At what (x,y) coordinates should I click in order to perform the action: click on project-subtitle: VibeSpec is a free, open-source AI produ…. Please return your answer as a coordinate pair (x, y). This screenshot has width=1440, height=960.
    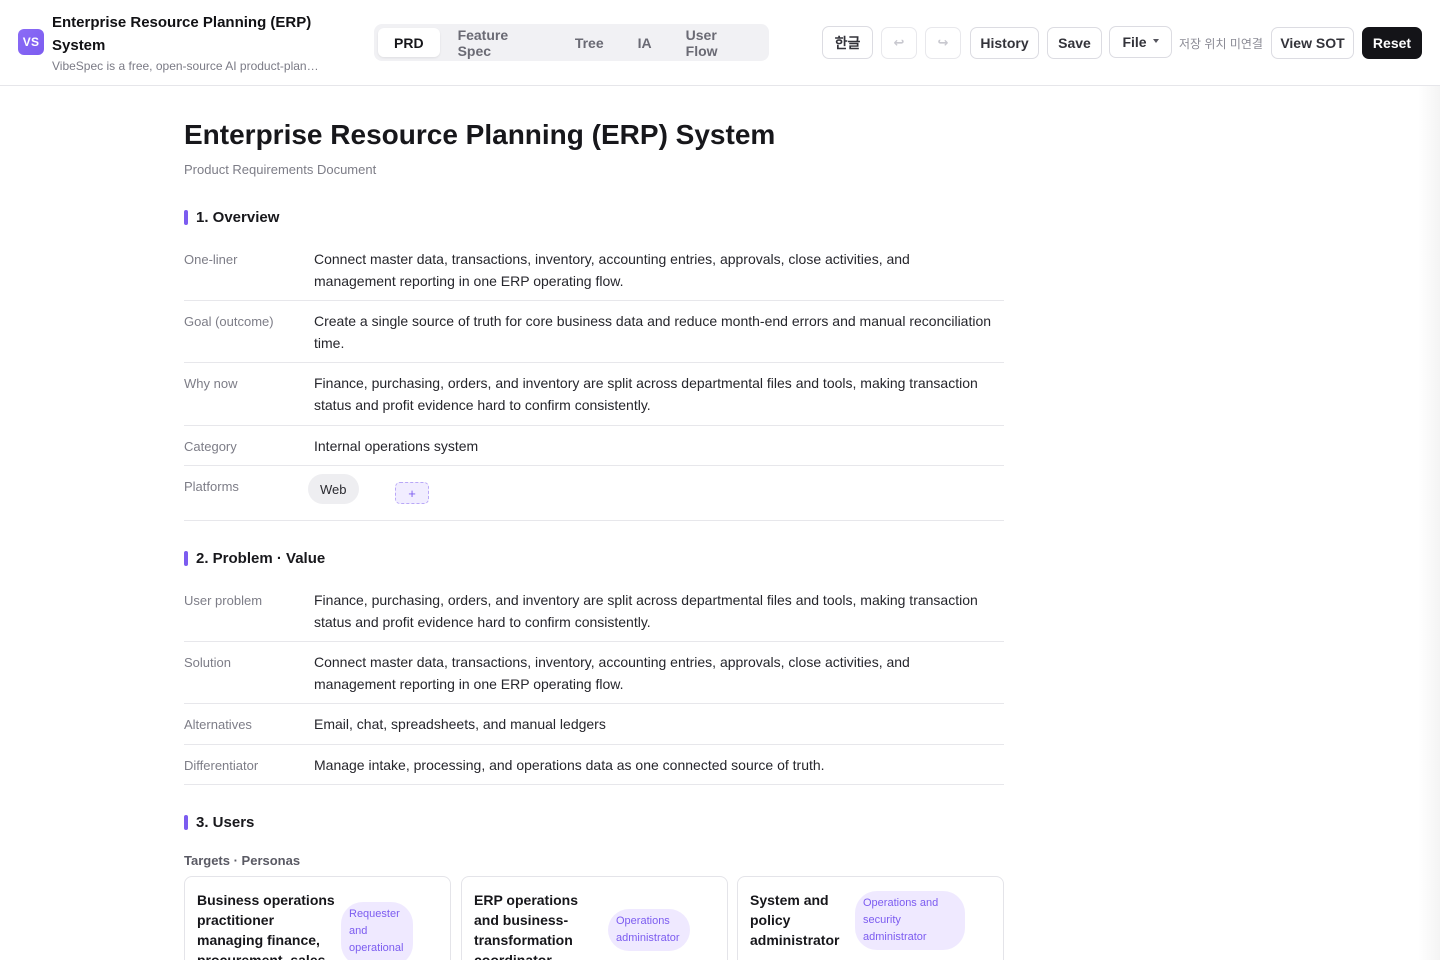
    Looking at the image, I should click on (185, 66).